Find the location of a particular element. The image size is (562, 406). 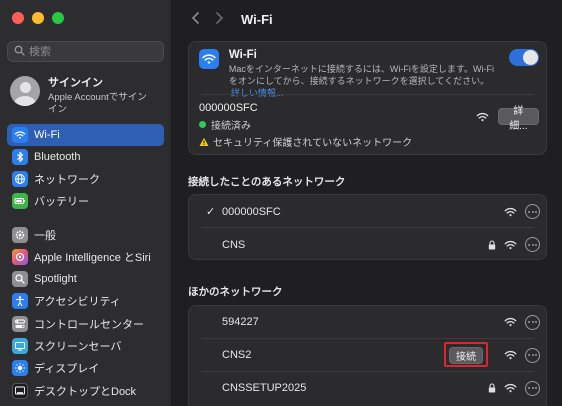

network-name: 000000SFC is located at coordinates (251, 211).